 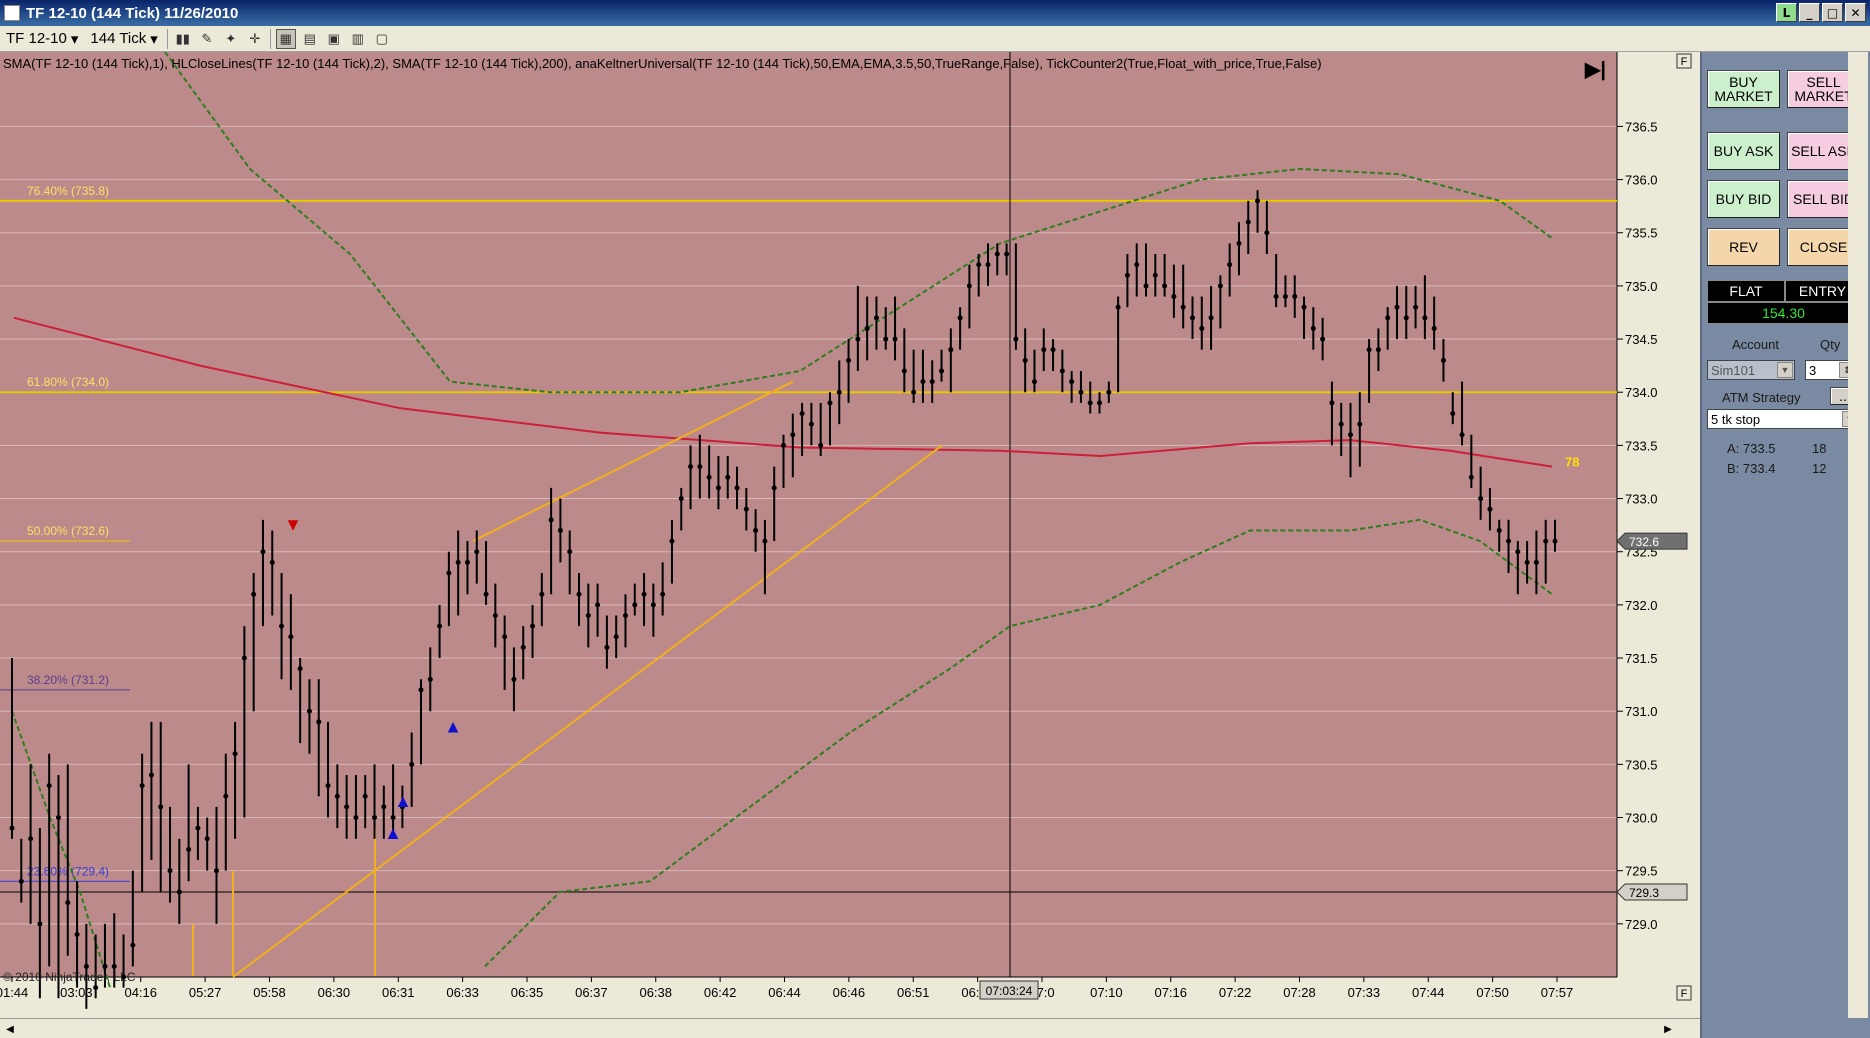 What do you see at coordinates (1743, 199) in the screenshot?
I see `buy-bid-button: BUY BID` at bounding box center [1743, 199].